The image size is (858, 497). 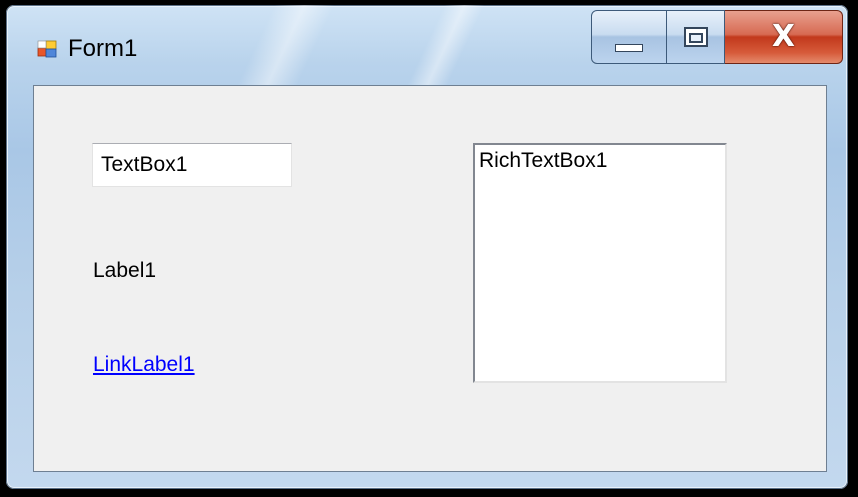 I want to click on close-button: X, so click(x=784, y=37).